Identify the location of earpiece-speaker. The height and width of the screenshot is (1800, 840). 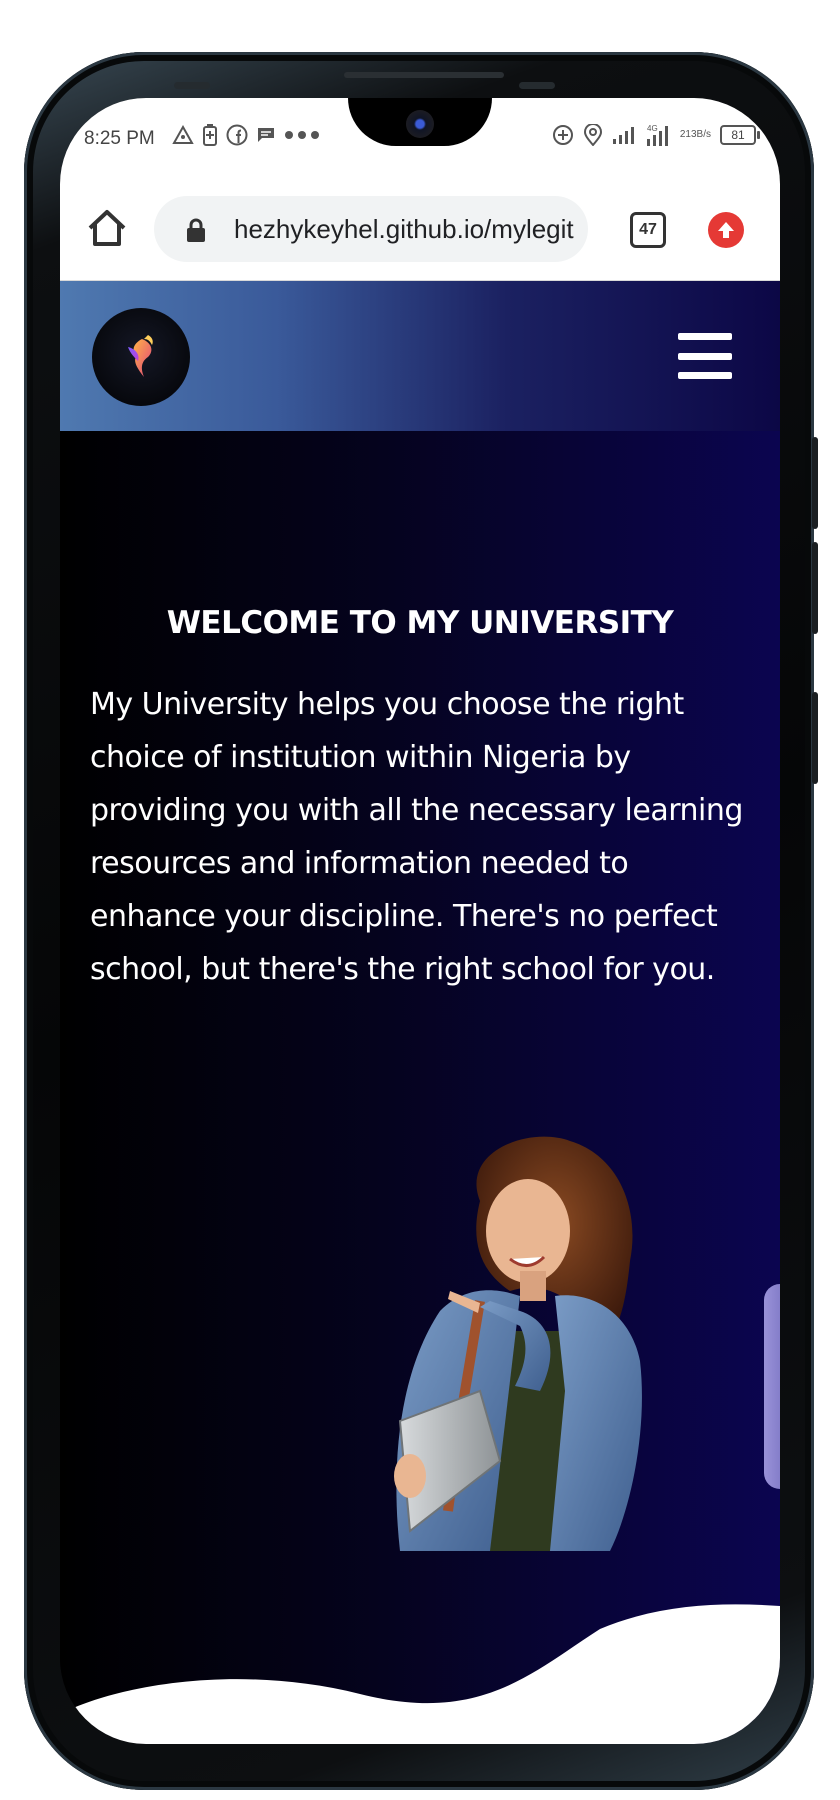
(424, 75).